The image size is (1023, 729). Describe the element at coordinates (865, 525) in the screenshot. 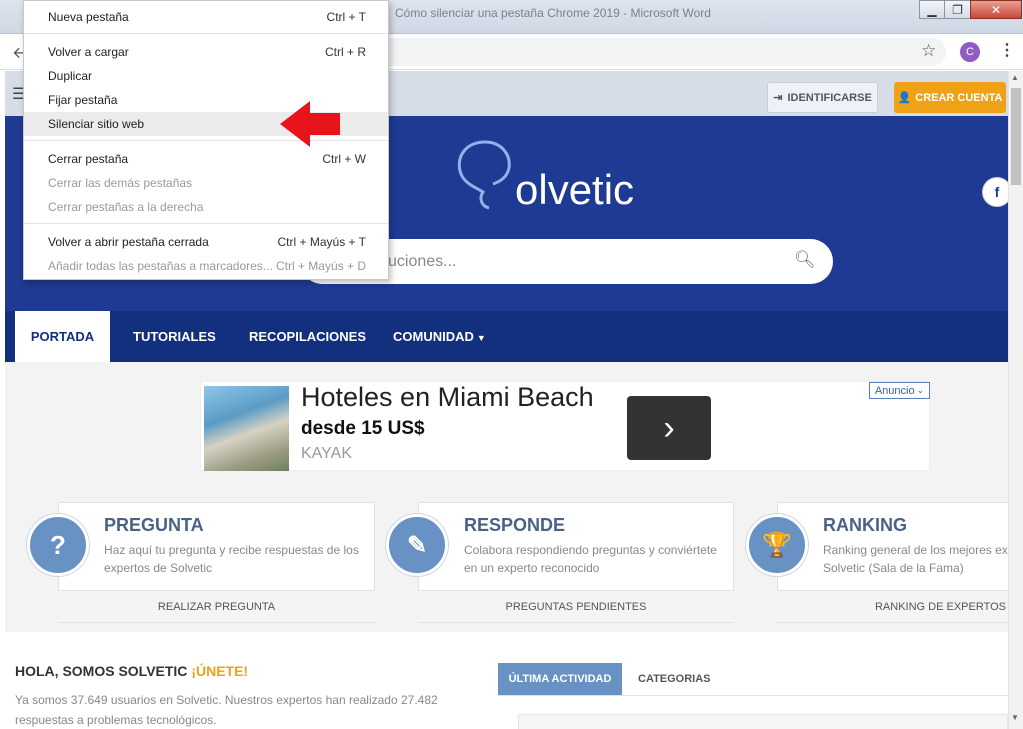

I see `card-title: RANKING` at that location.